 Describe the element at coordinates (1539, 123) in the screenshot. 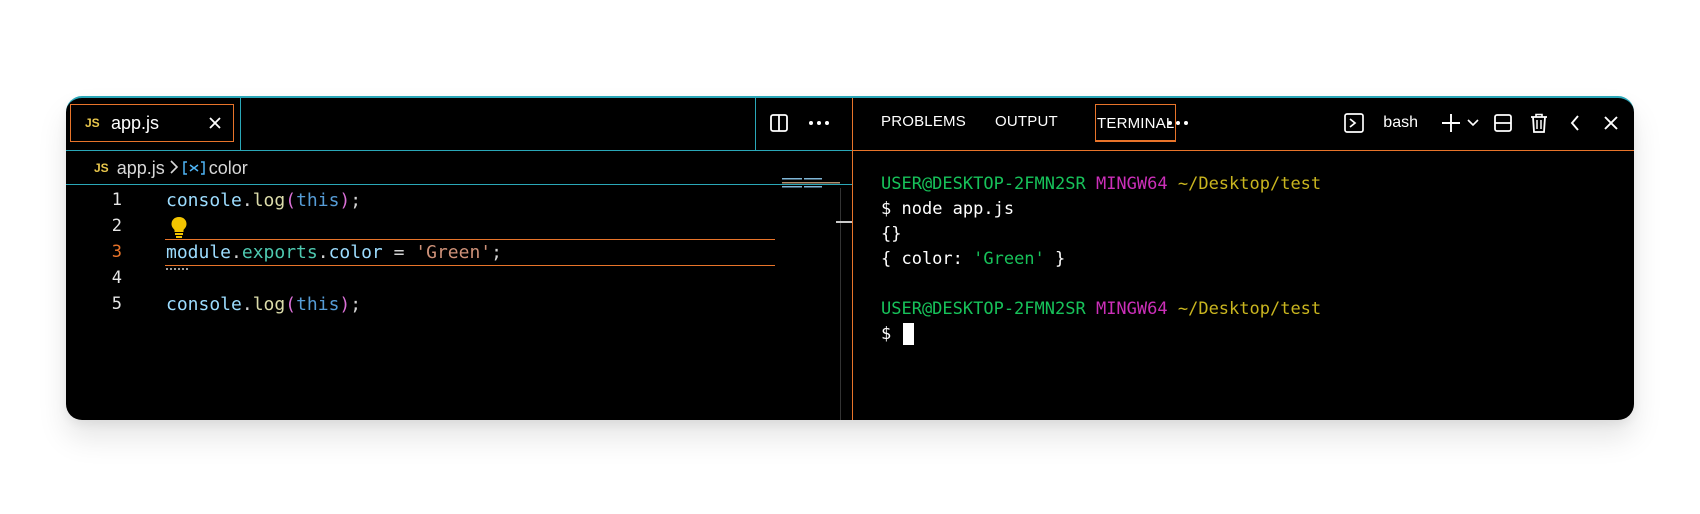

I see `trash-icon` at that location.